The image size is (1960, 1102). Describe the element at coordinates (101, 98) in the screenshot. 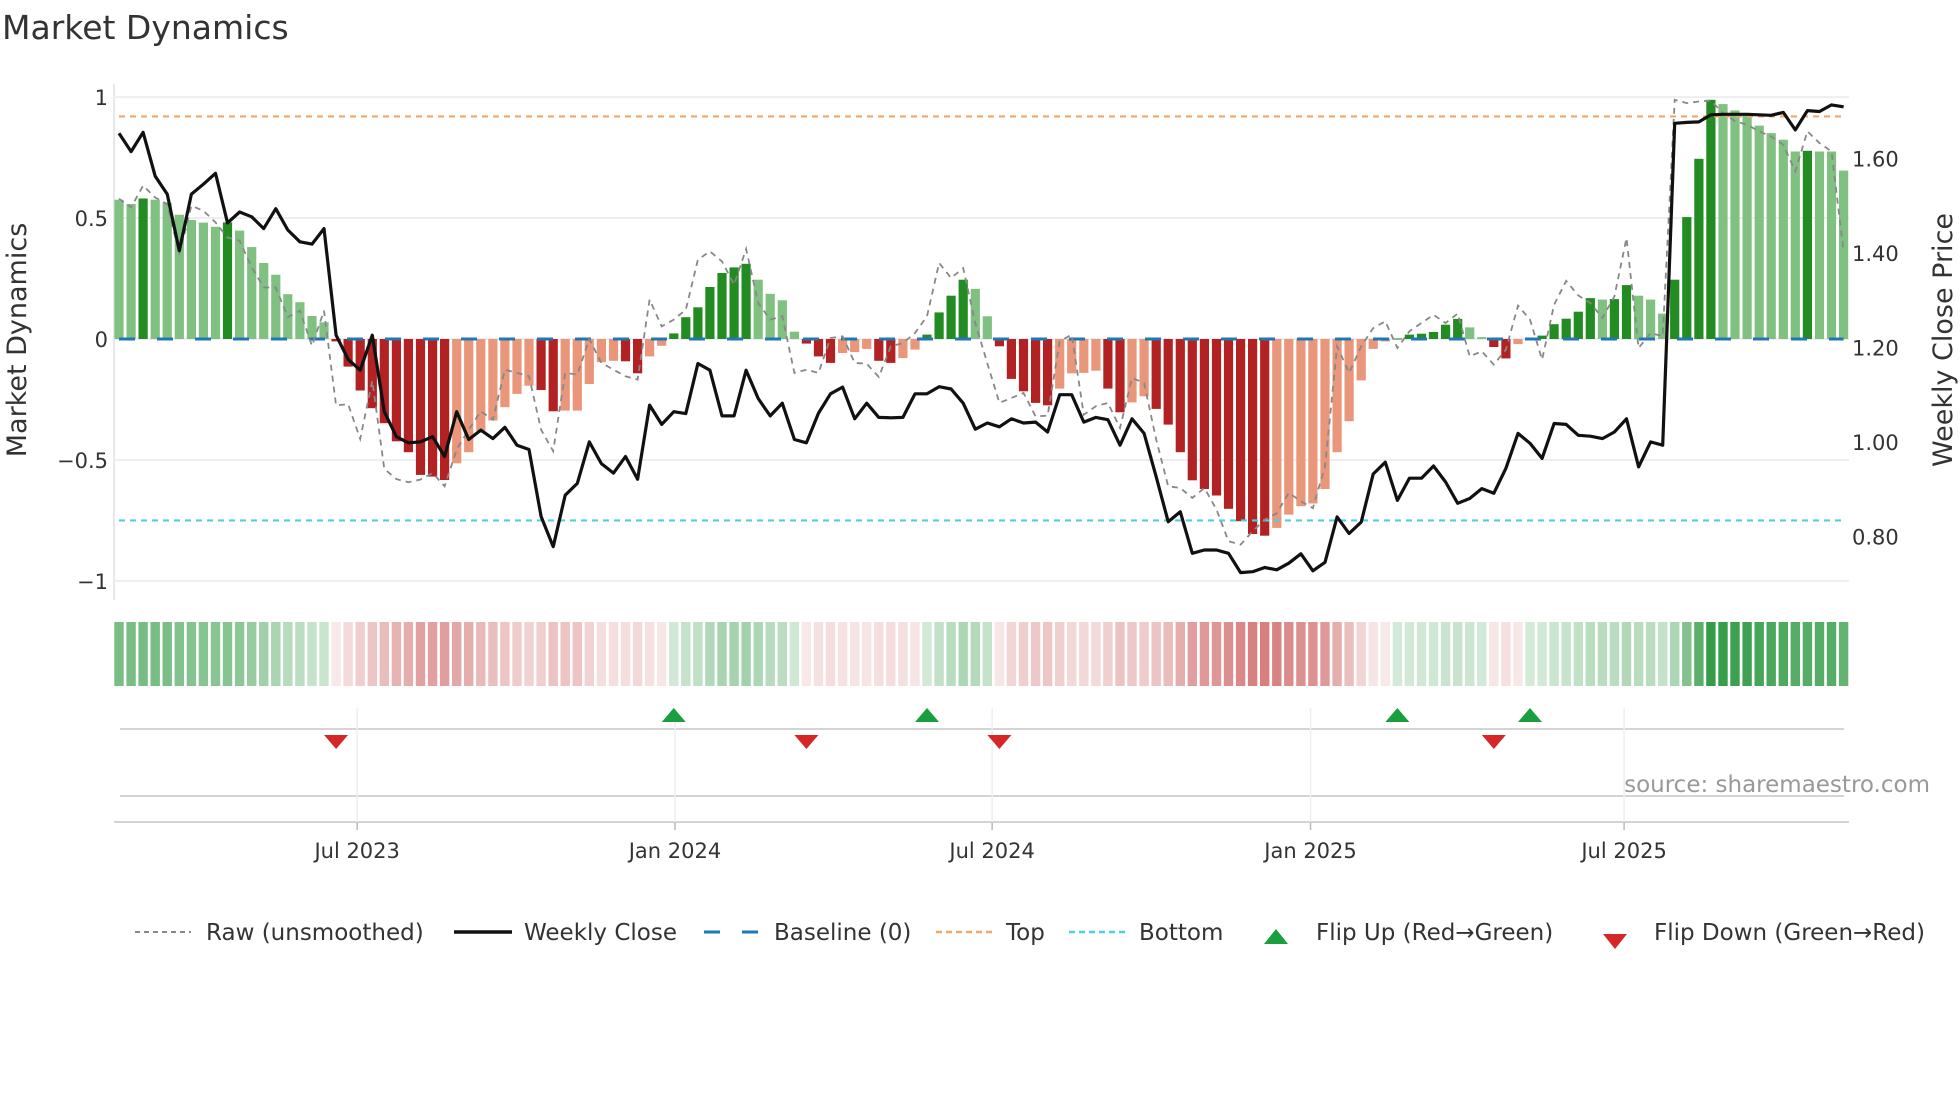

I see `y-tick-label: 1` at that location.